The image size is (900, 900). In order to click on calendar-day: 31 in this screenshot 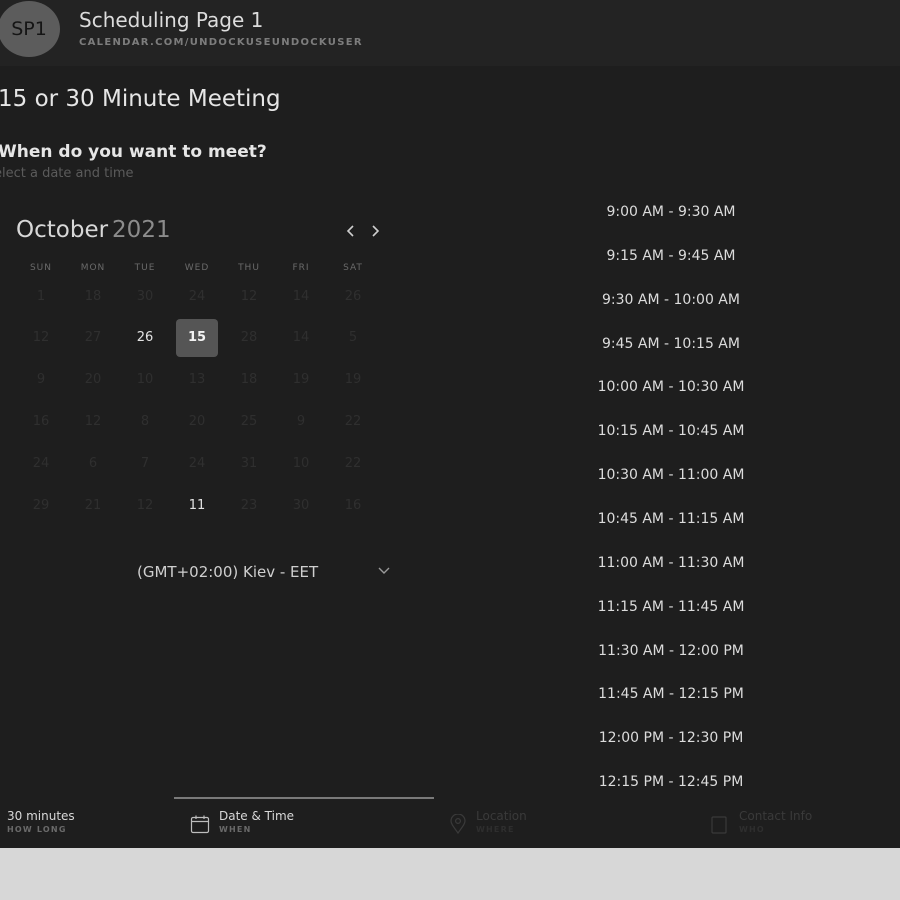, I will do `click(249, 463)`.